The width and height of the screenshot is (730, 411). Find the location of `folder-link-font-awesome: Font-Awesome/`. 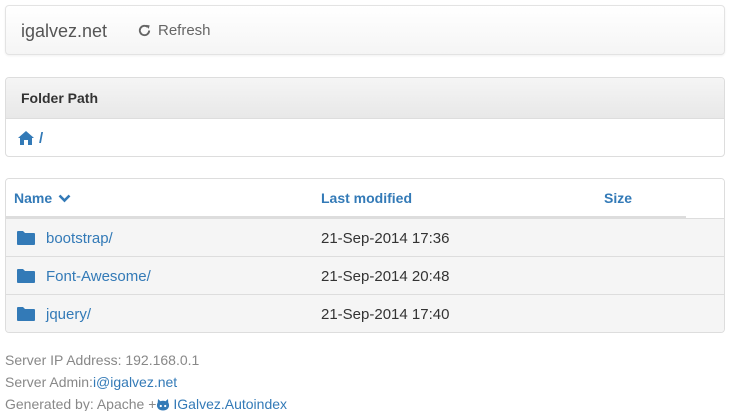

folder-link-font-awesome: Font-Awesome/ is located at coordinates (84, 276).